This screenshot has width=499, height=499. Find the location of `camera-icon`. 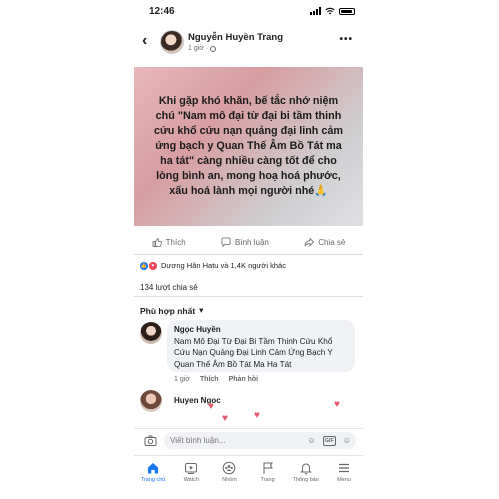

camera-icon is located at coordinates (150, 440).